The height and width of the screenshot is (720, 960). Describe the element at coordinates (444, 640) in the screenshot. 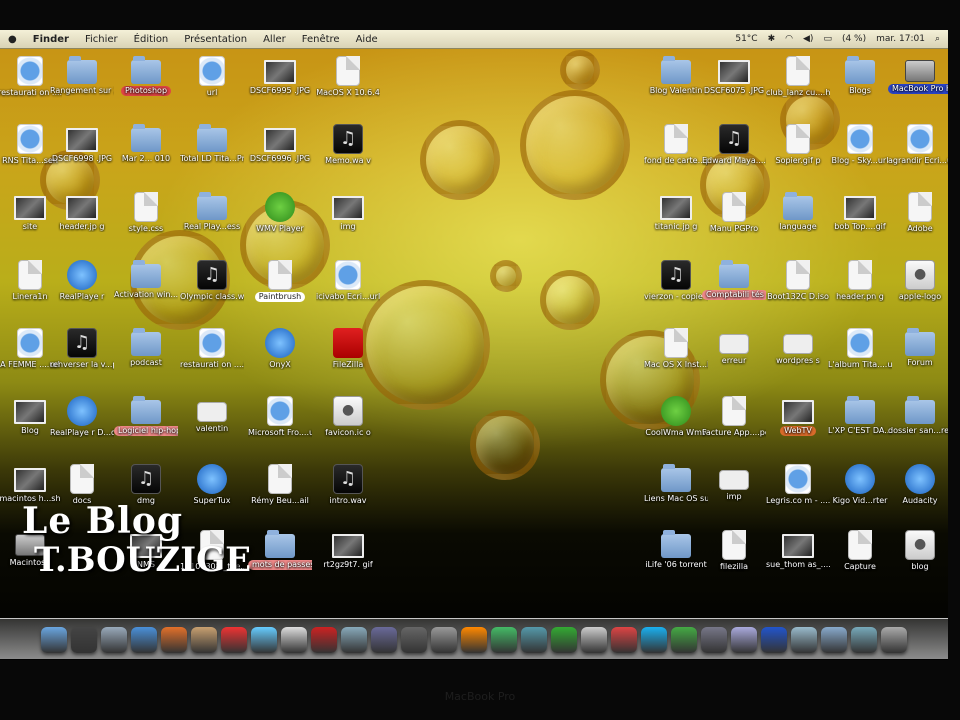

I see `dock-system-preferences-icon` at that location.